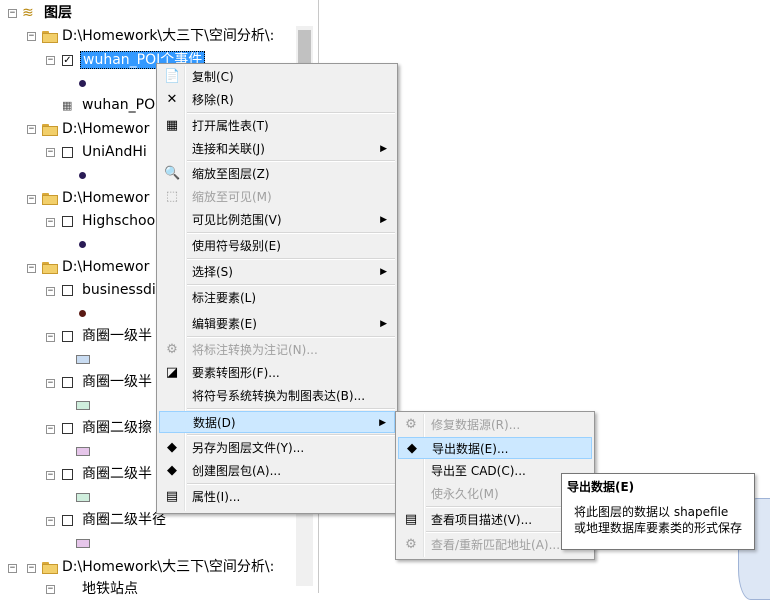 Image resolution: width=770 pixels, height=600 pixels. I want to click on repair-source-icon: ⚙, so click(411, 424).